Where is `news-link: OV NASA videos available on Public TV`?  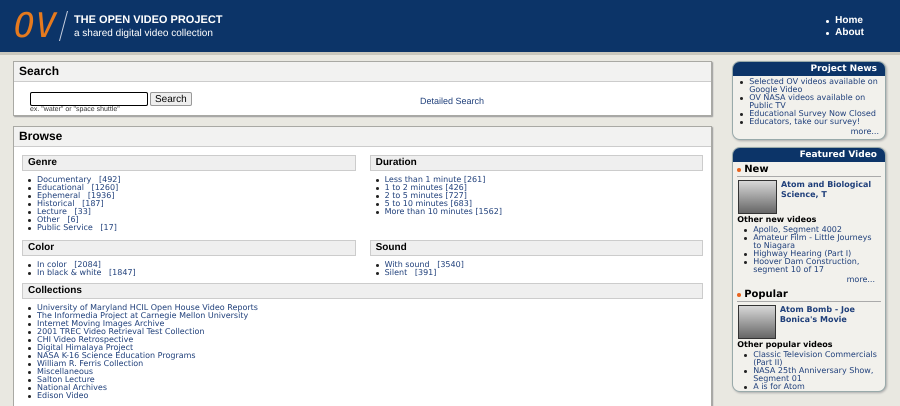
news-link: OV NASA videos available on Public TV is located at coordinates (817, 102).